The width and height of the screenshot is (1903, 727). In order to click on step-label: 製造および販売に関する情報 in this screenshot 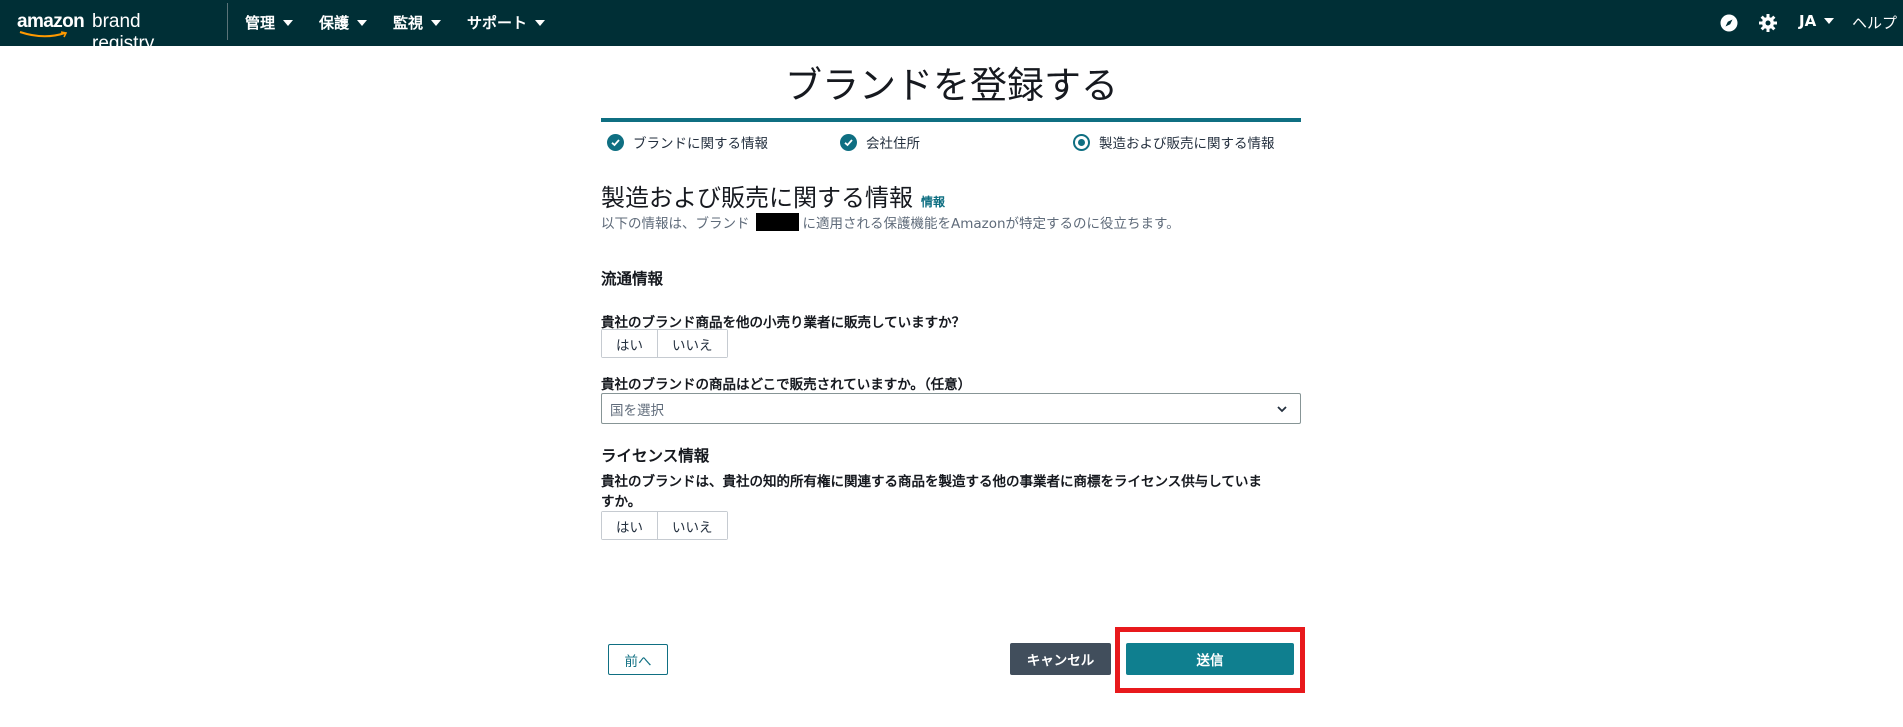, I will do `click(1187, 144)`.